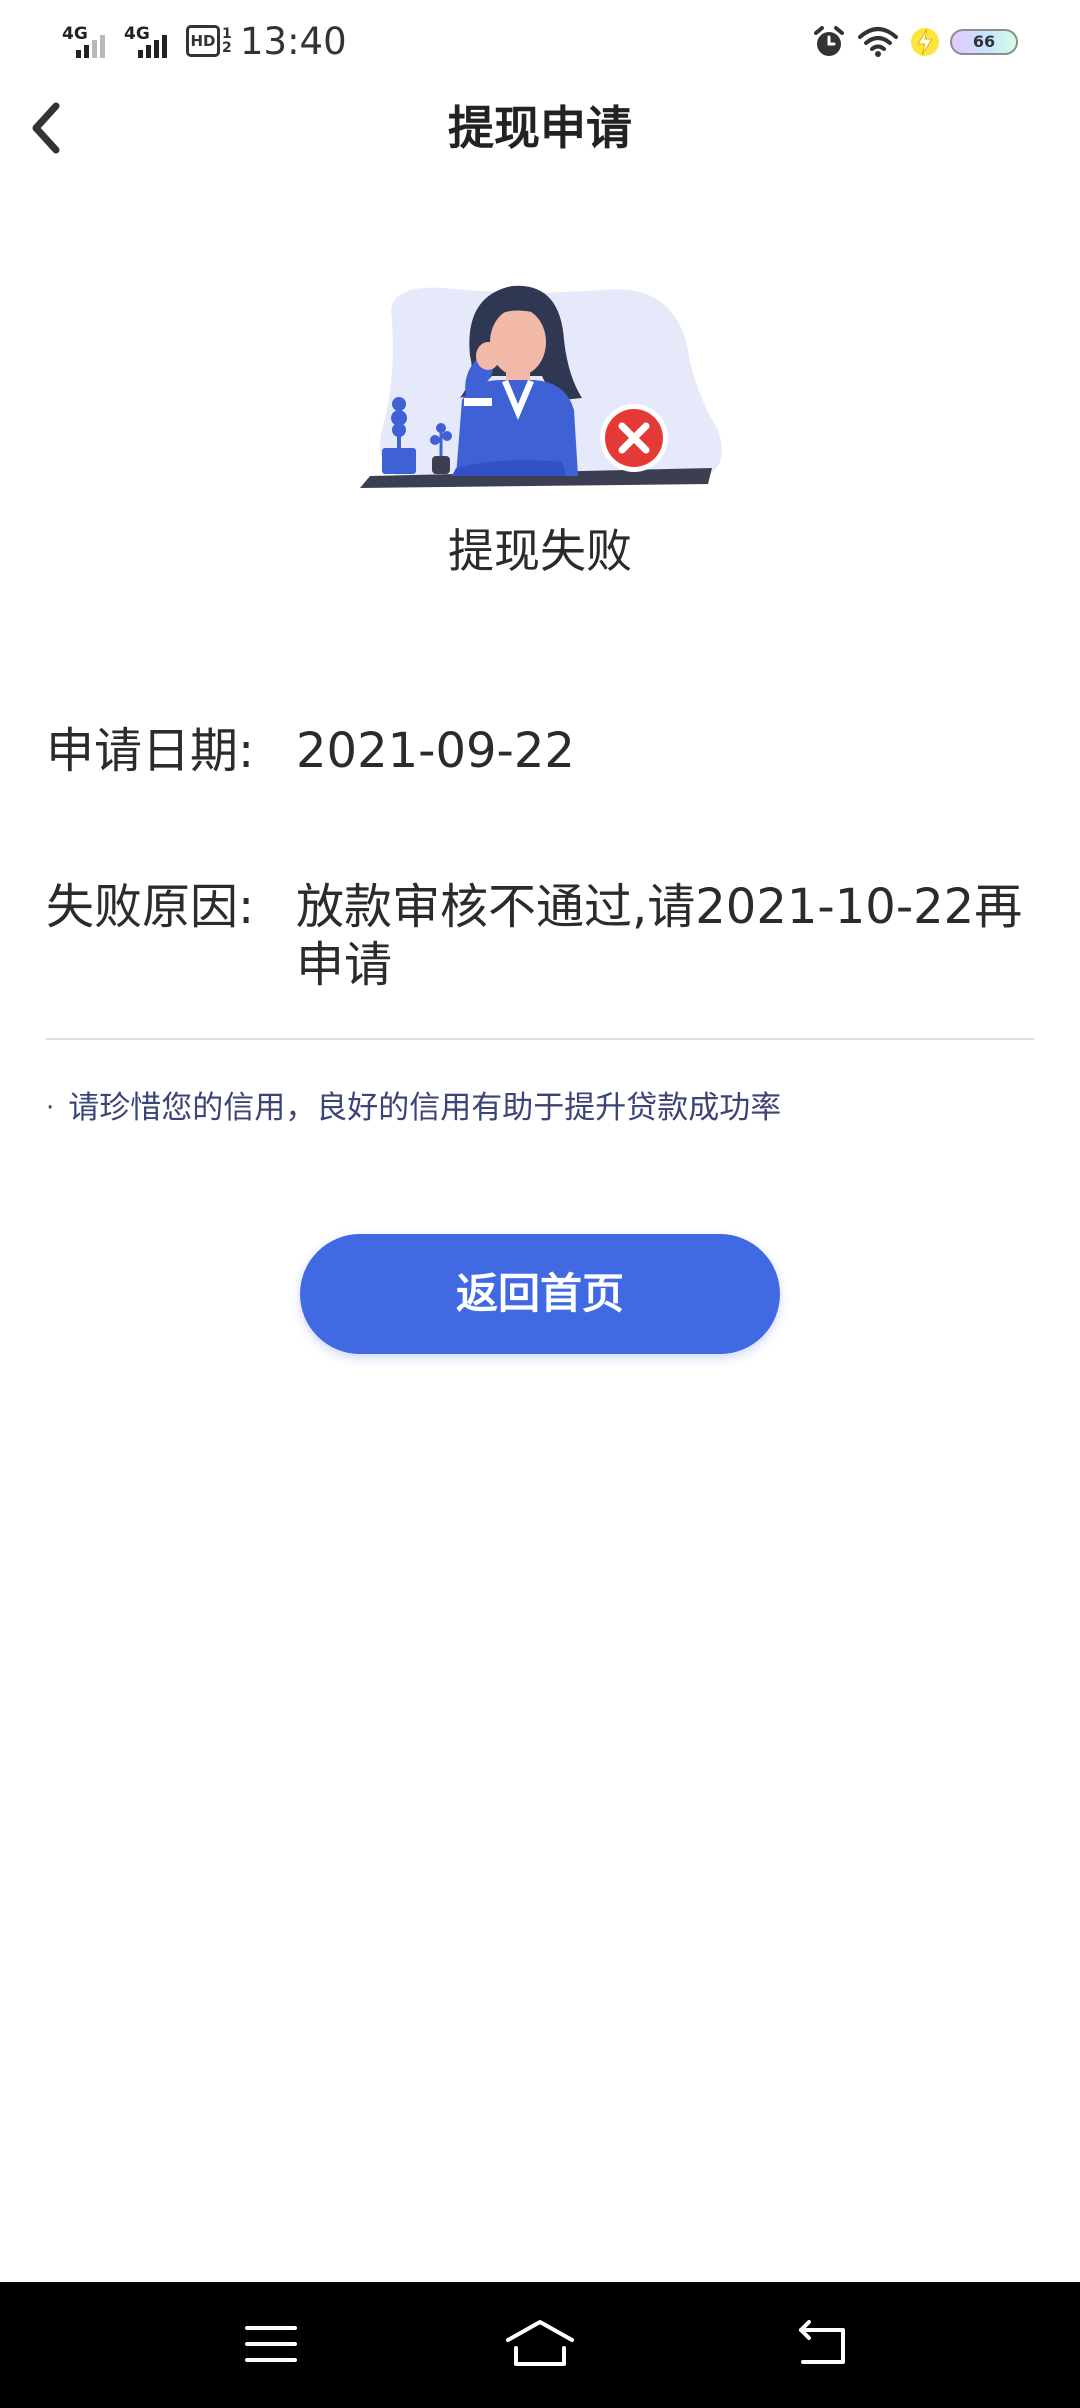 This screenshot has width=1080, height=2408. Describe the element at coordinates (425, 1108) in the screenshot. I see `credit-tip-text: 请珍惜您的信用，良好的信用有助于提升贷款成功率` at that location.